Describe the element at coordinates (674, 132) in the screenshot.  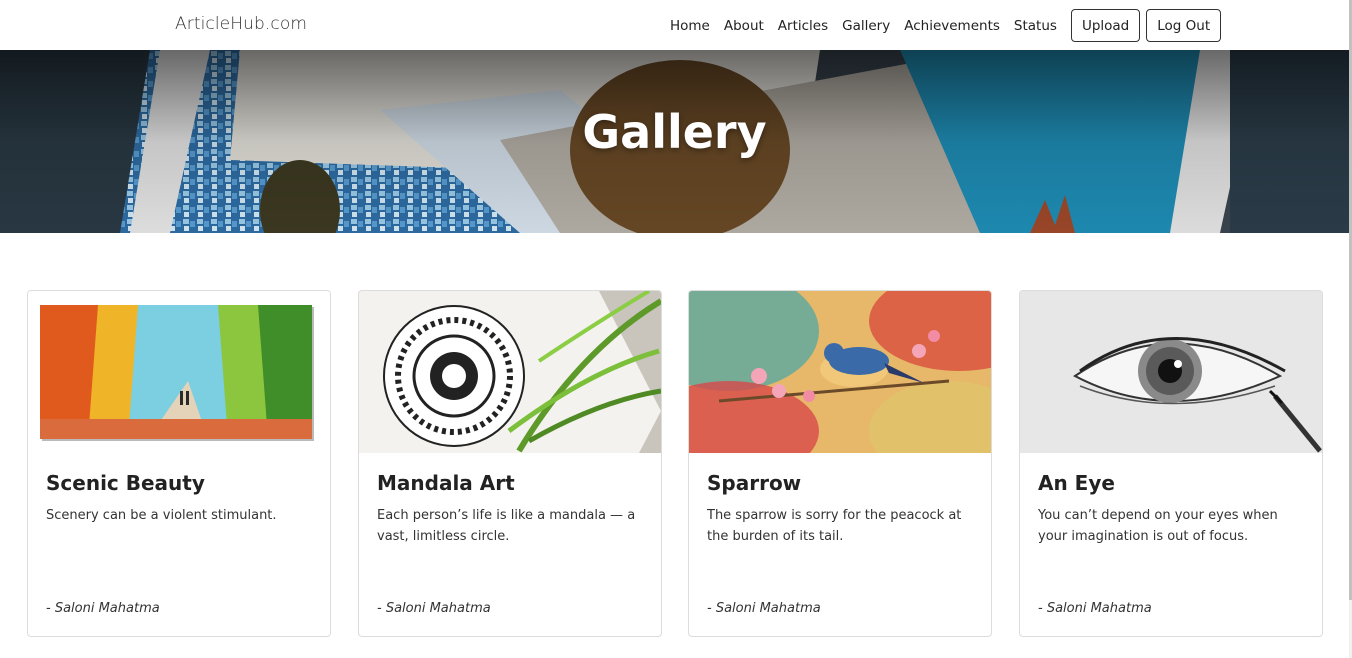
I see `page-title: Gallery` at that location.